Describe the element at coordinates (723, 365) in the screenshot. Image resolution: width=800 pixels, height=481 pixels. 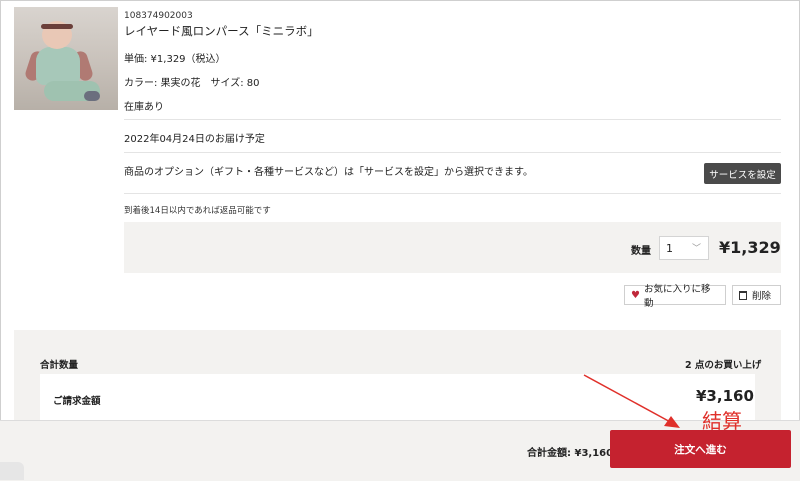
I see `total-quantity-value: 2 点のお買い上げ` at that location.